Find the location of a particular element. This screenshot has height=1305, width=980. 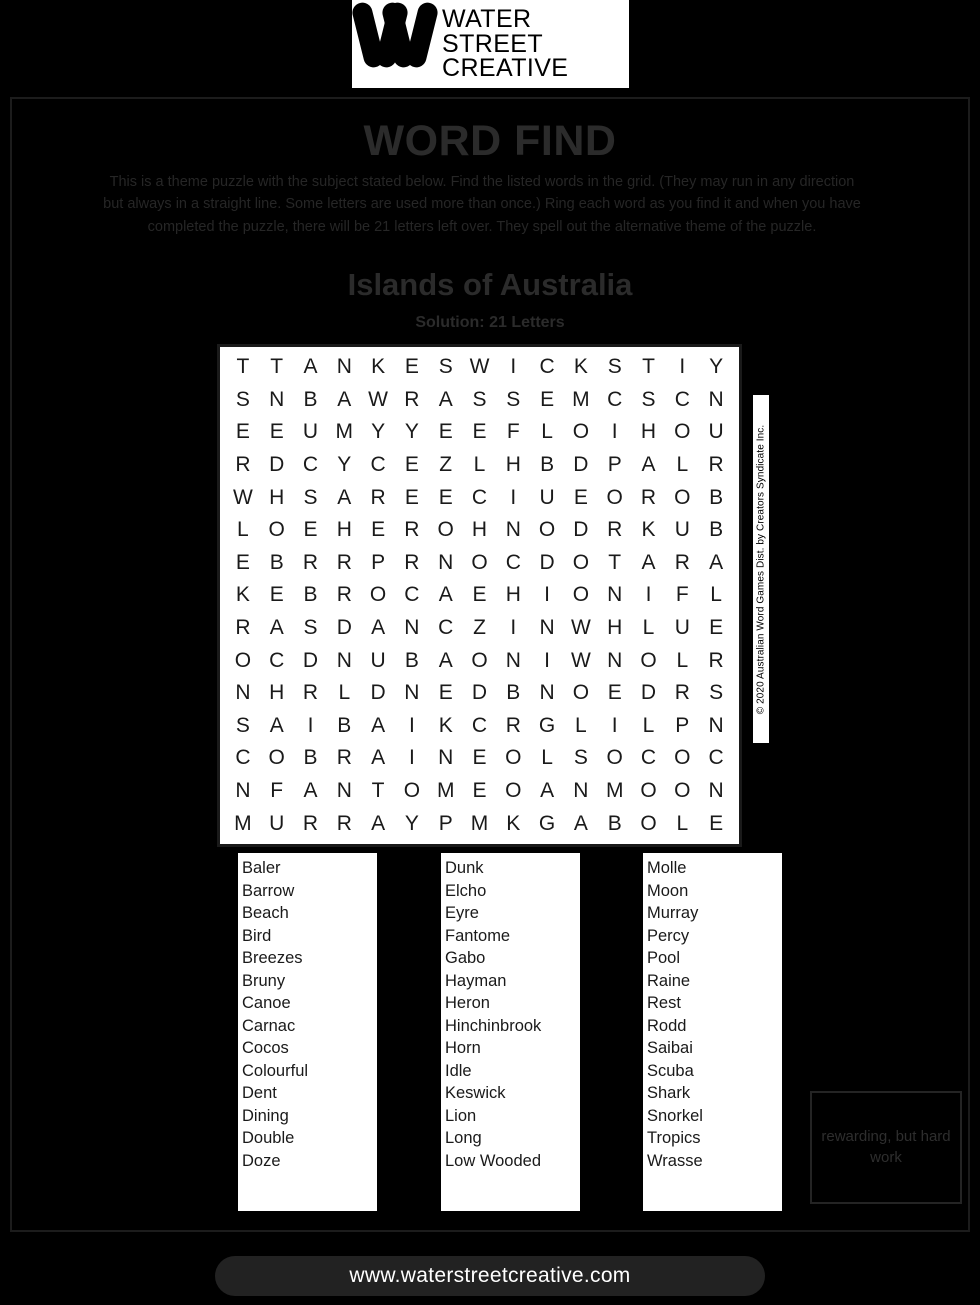

word-list-item: Hinchinbrook is located at coordinates (512, 1026).